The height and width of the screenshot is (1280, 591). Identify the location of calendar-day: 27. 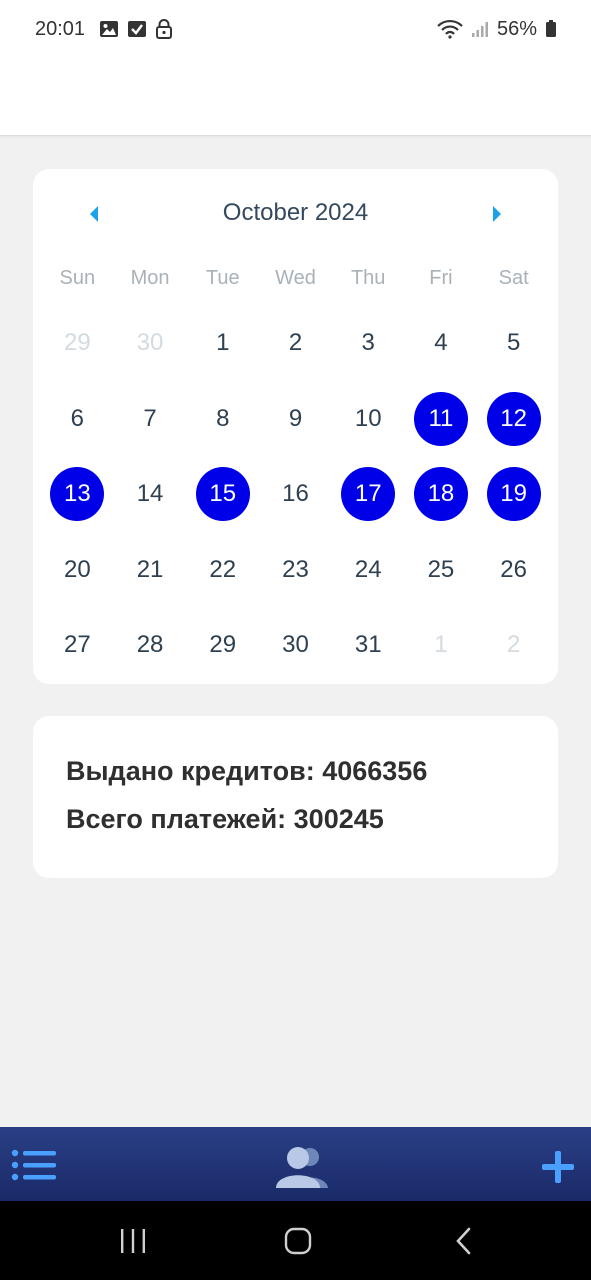
(77, 645).